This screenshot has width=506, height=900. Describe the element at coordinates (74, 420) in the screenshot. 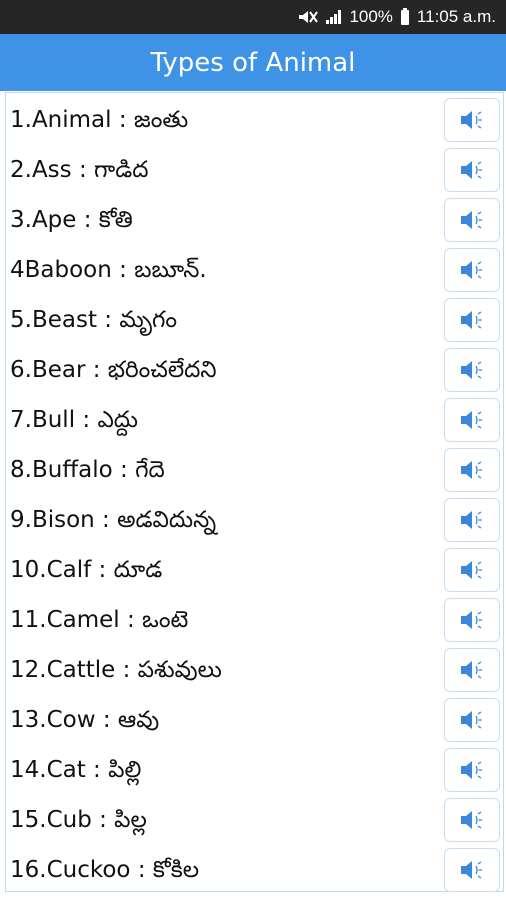

I see `word-label: 7.Bull : ఎద్దు` at that location.